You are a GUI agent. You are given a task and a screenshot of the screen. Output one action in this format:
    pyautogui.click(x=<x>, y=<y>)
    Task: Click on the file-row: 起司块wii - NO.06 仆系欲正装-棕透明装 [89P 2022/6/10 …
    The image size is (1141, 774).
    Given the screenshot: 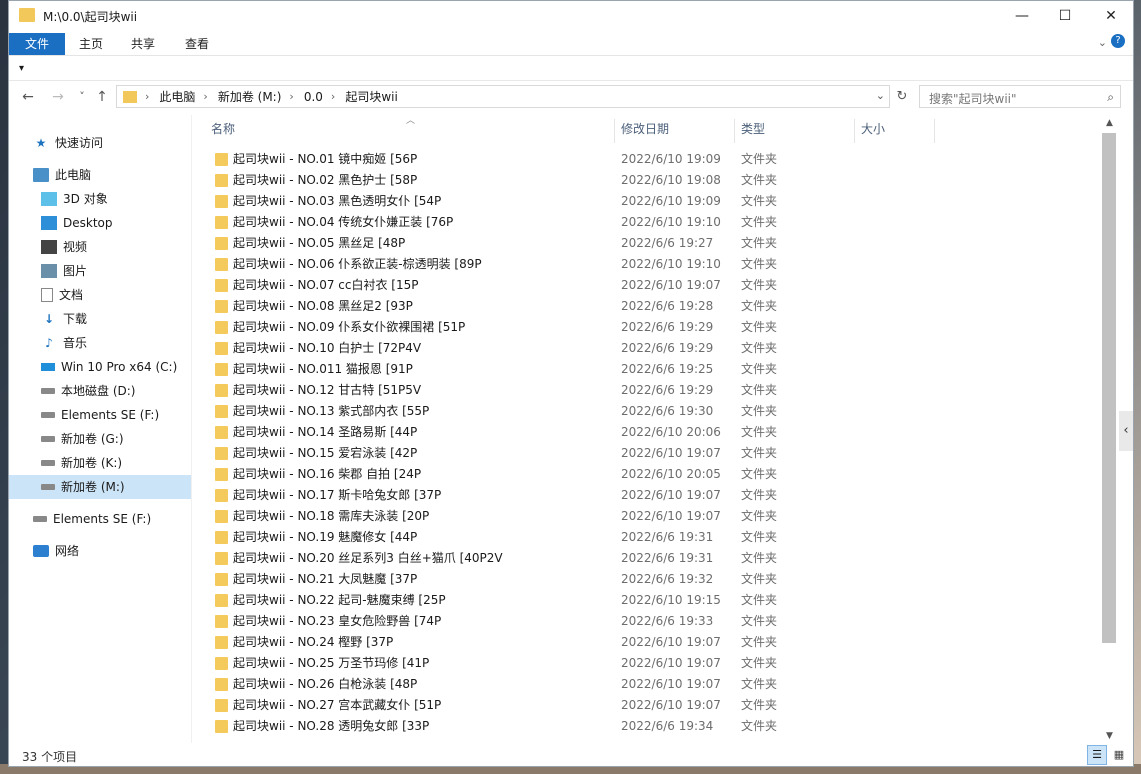 What is the action you would take?
    pyautogui.click(x=493, y=264)
    